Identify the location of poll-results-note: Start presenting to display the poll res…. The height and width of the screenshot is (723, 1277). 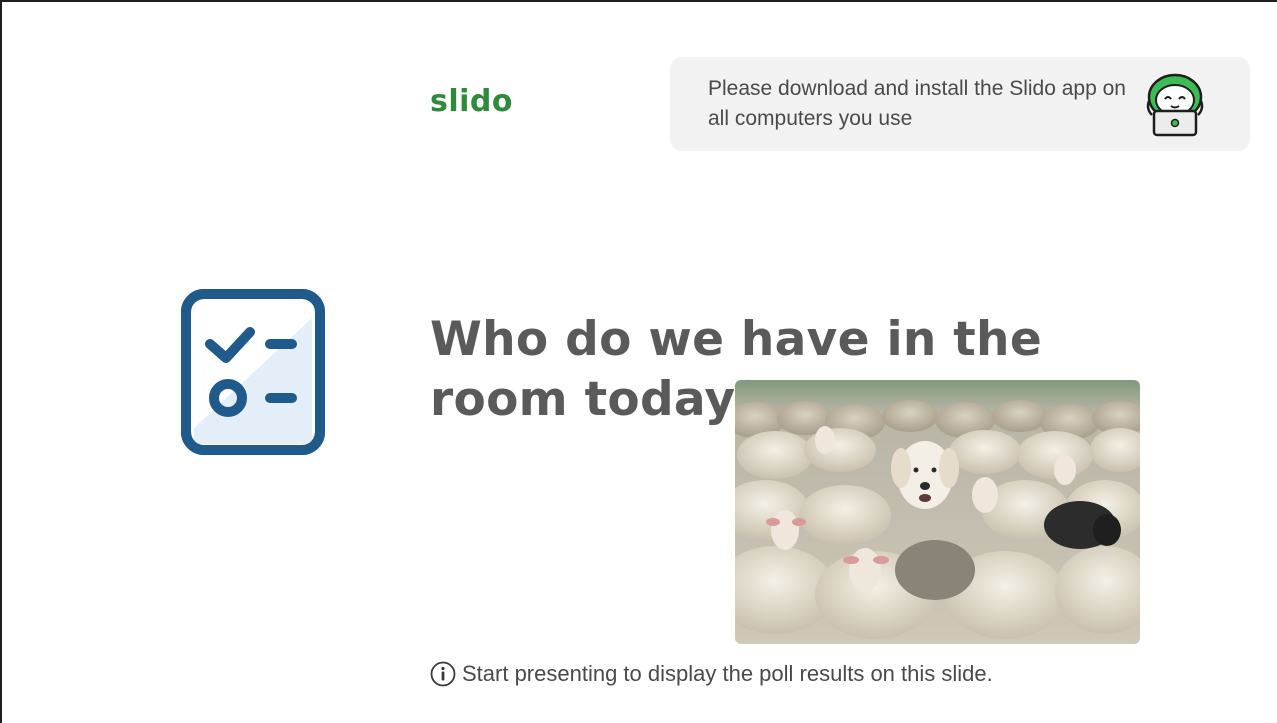
(711, 674).